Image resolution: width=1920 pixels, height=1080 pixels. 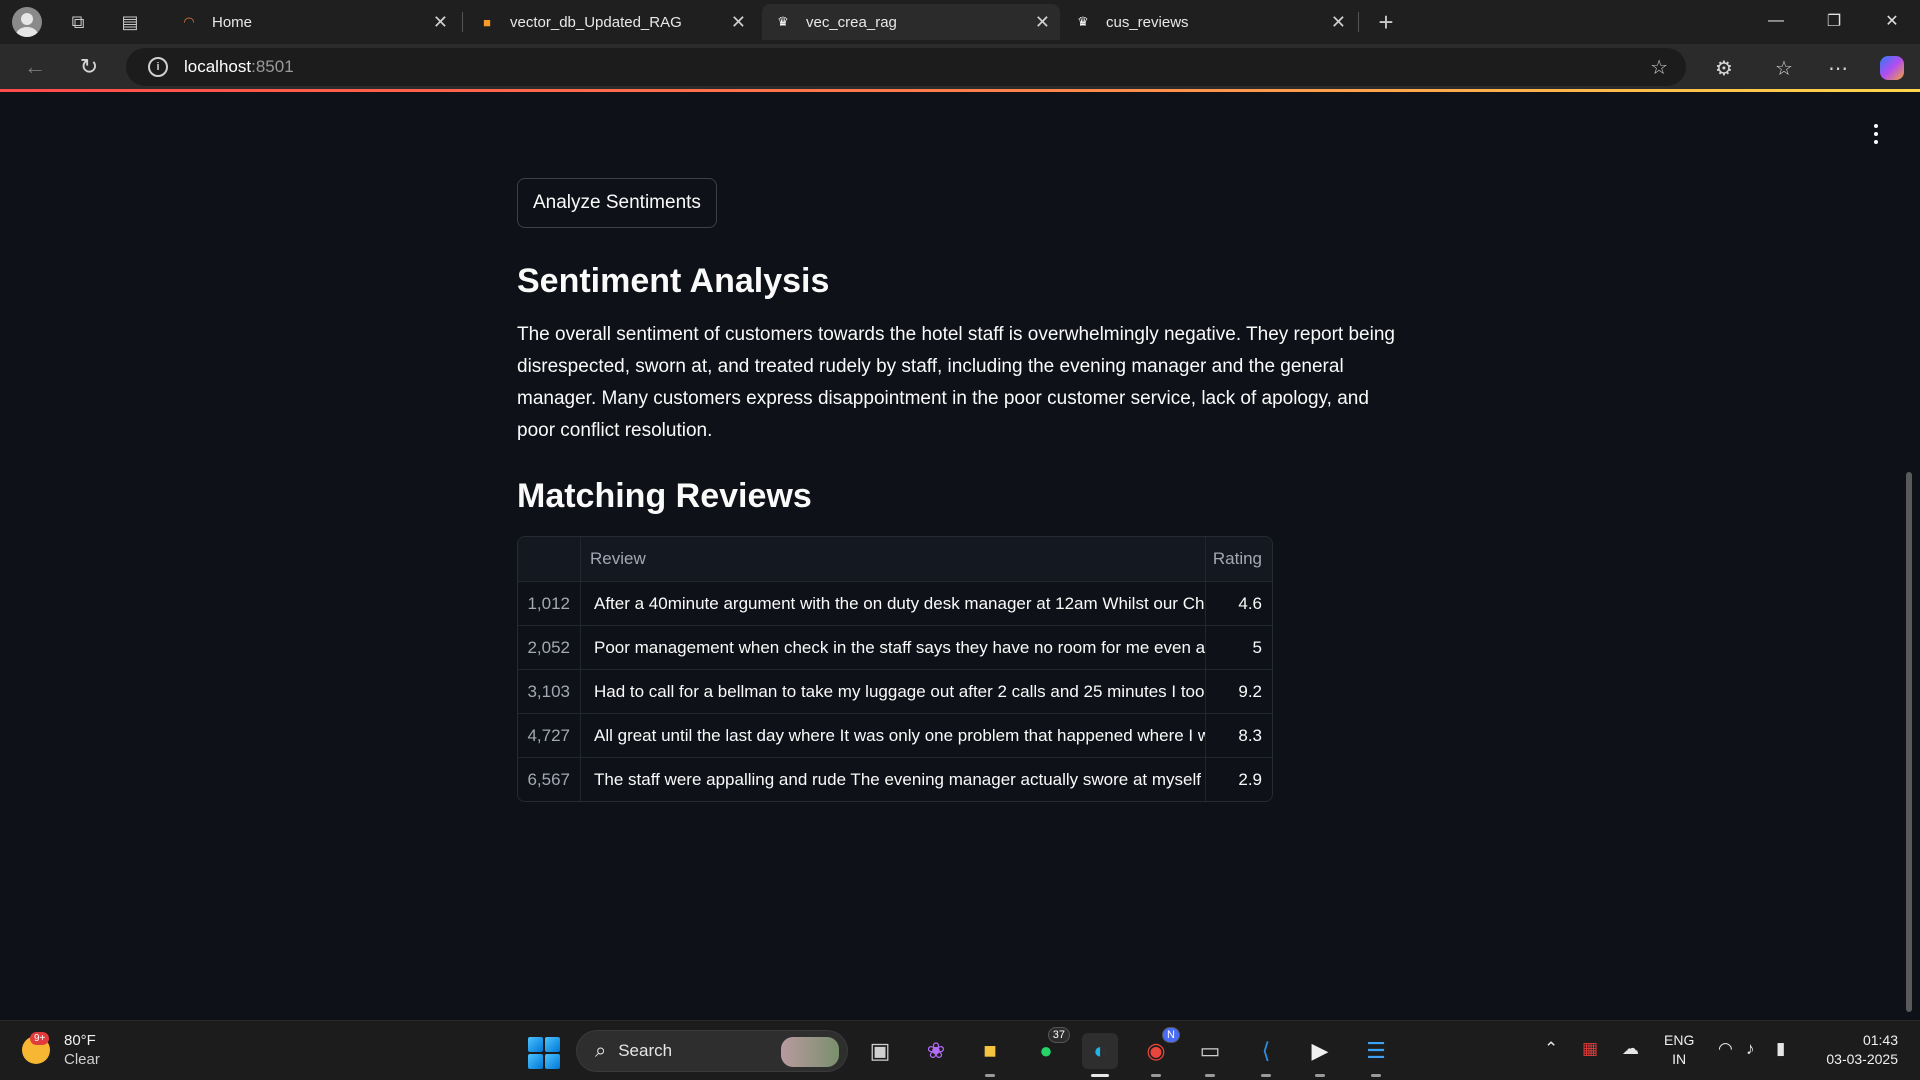 What do you see at coordinates (1159, 1052) in the screenshot?
I see `chrome-icon: ◉ N` at bounding box center [1159, 1052].